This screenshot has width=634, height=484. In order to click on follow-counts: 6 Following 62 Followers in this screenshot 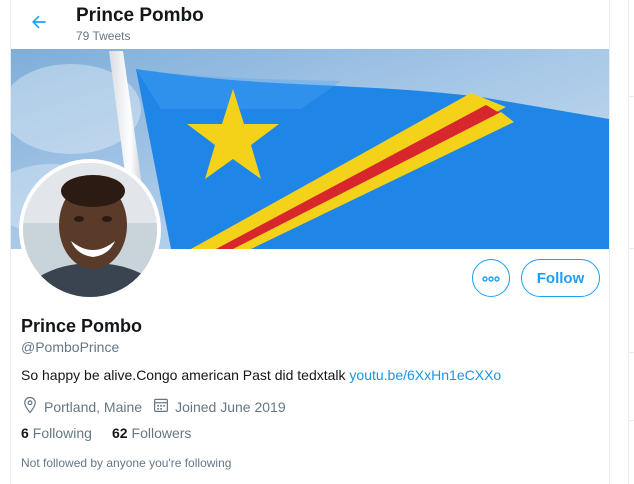, I will do `click(116, 433)`.